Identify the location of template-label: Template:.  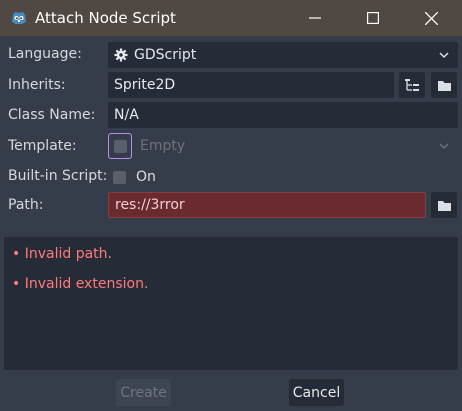
(42, 146).